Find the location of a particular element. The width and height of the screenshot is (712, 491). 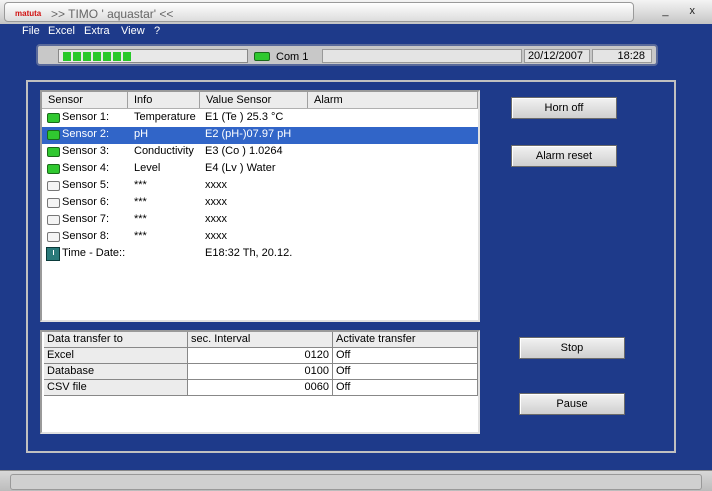

sensor-row-selected: Sensor 2: pH E2 (pH-)07.97 pH is located at coordinates (260, 135).